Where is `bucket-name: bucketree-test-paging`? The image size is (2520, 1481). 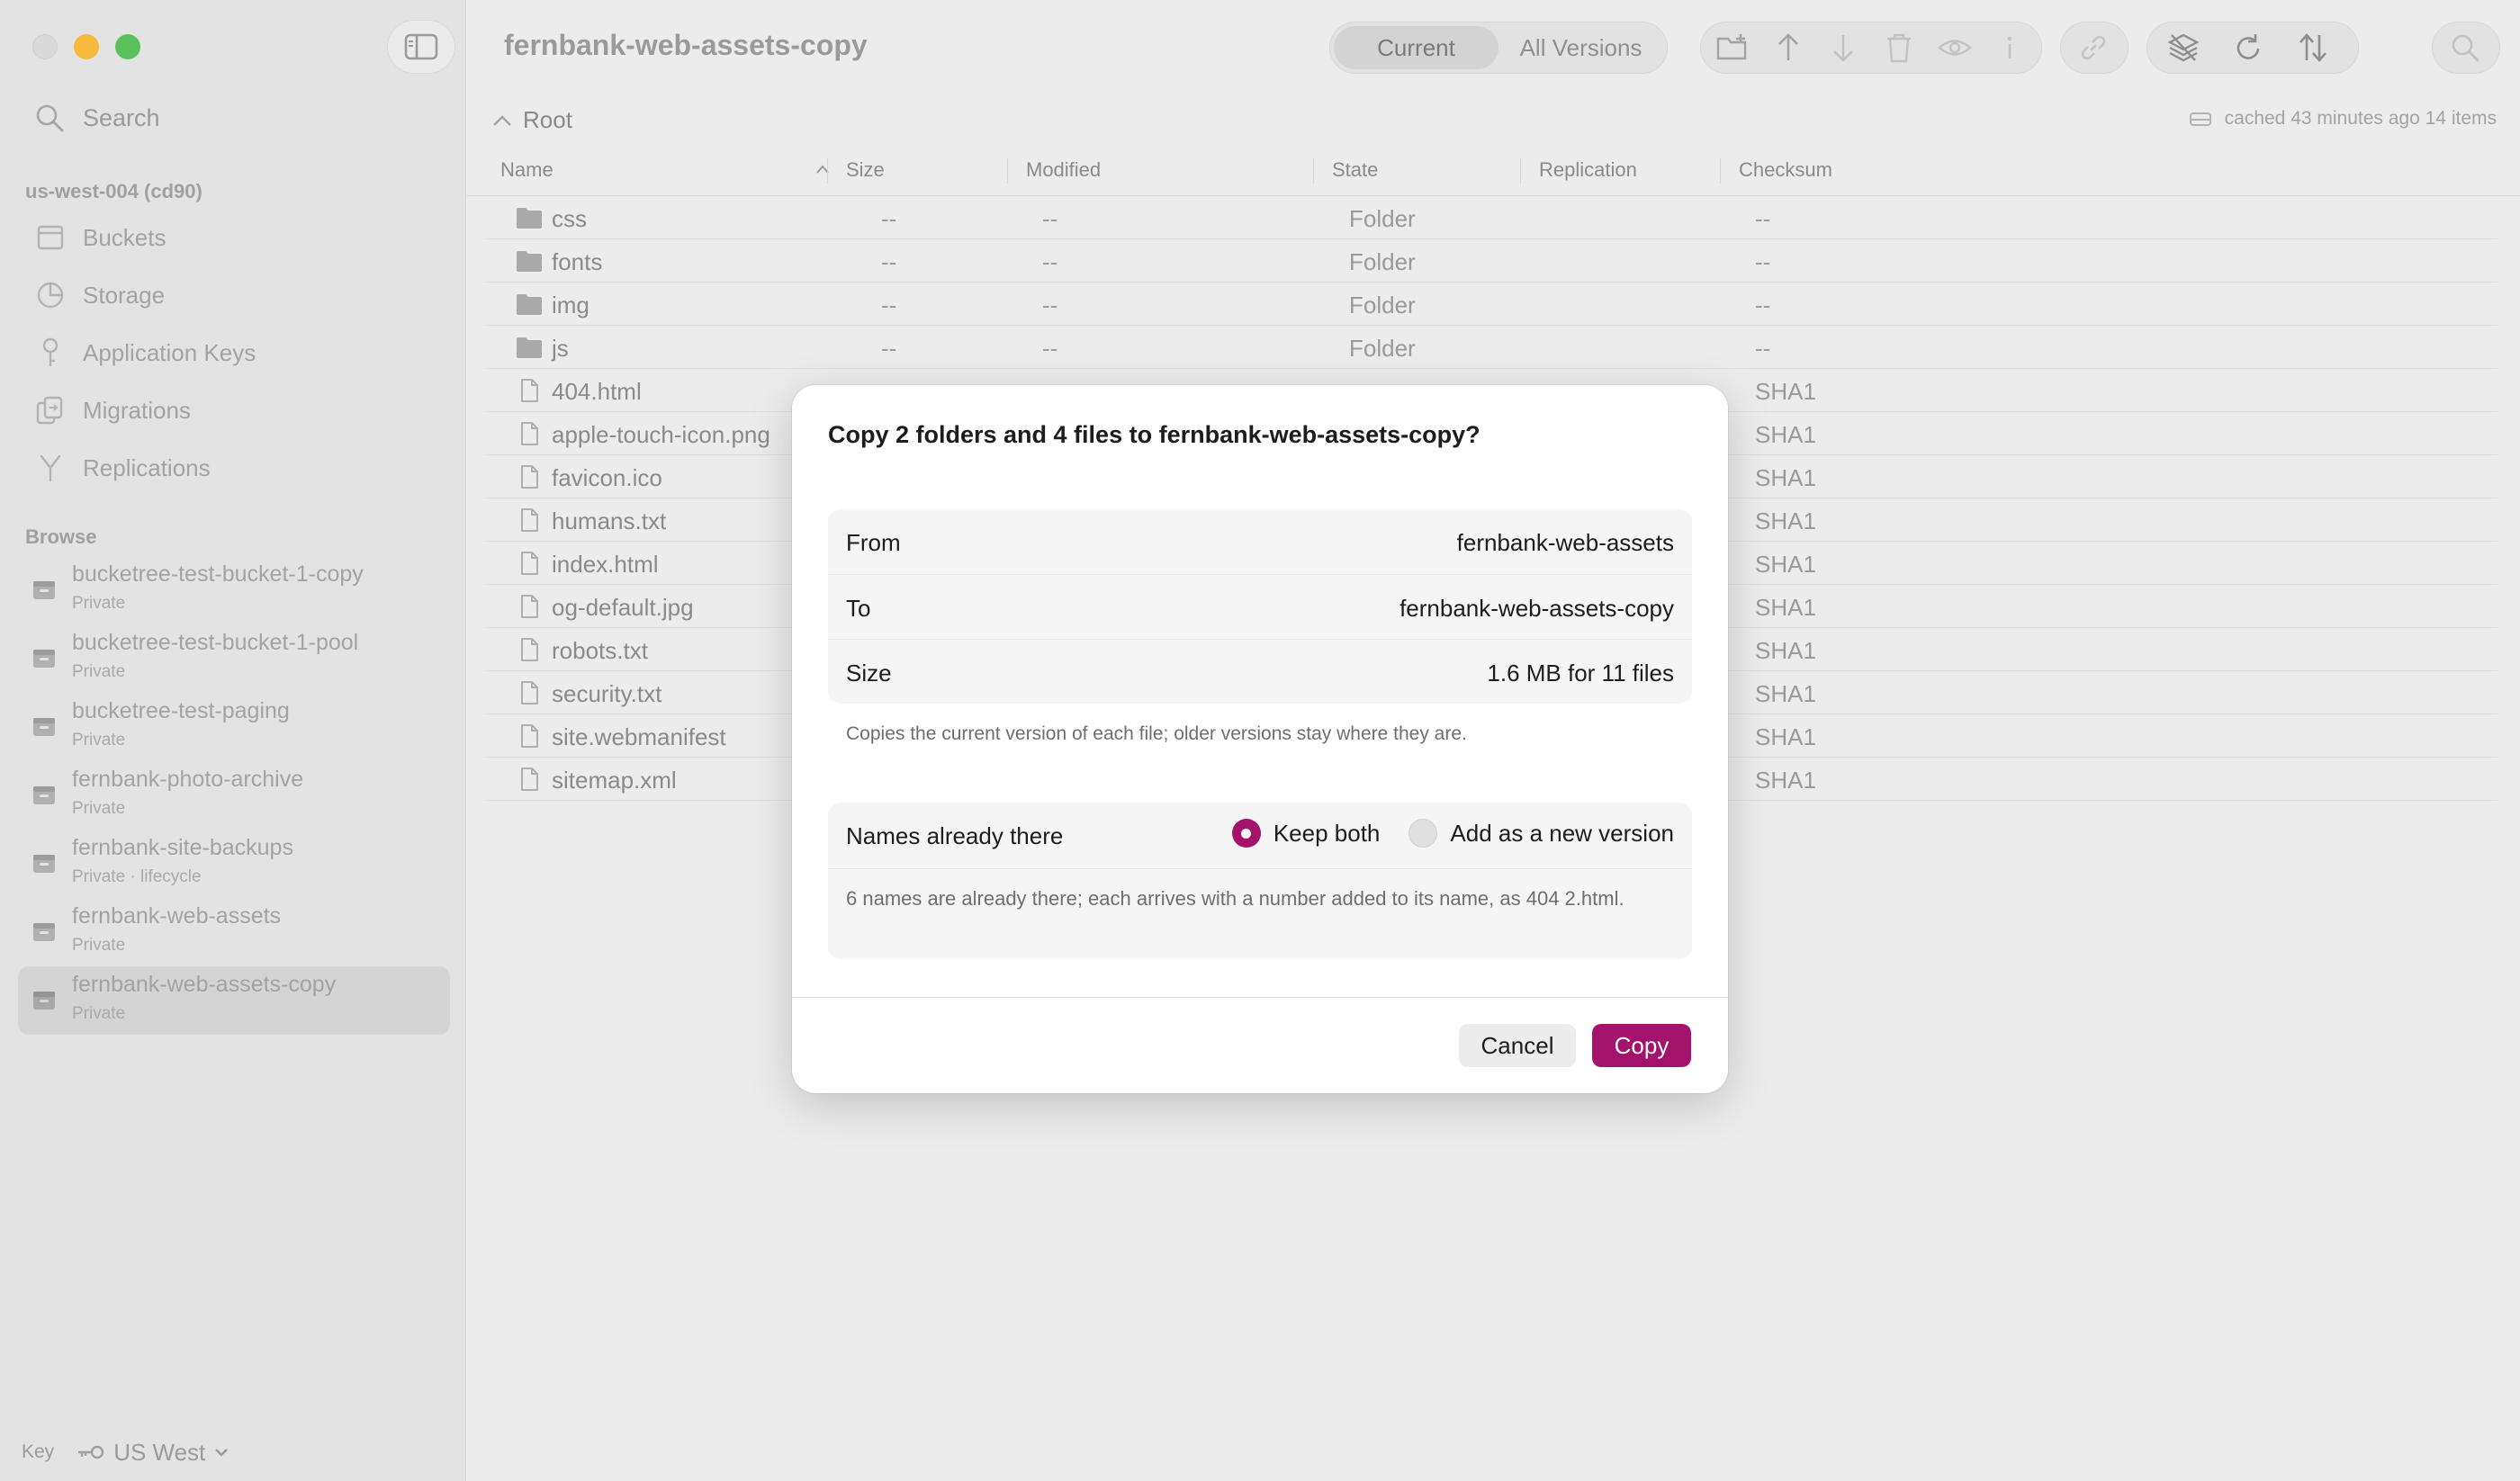
bucket-name: bucketree-test-paging is located at coordinates (181, 710).